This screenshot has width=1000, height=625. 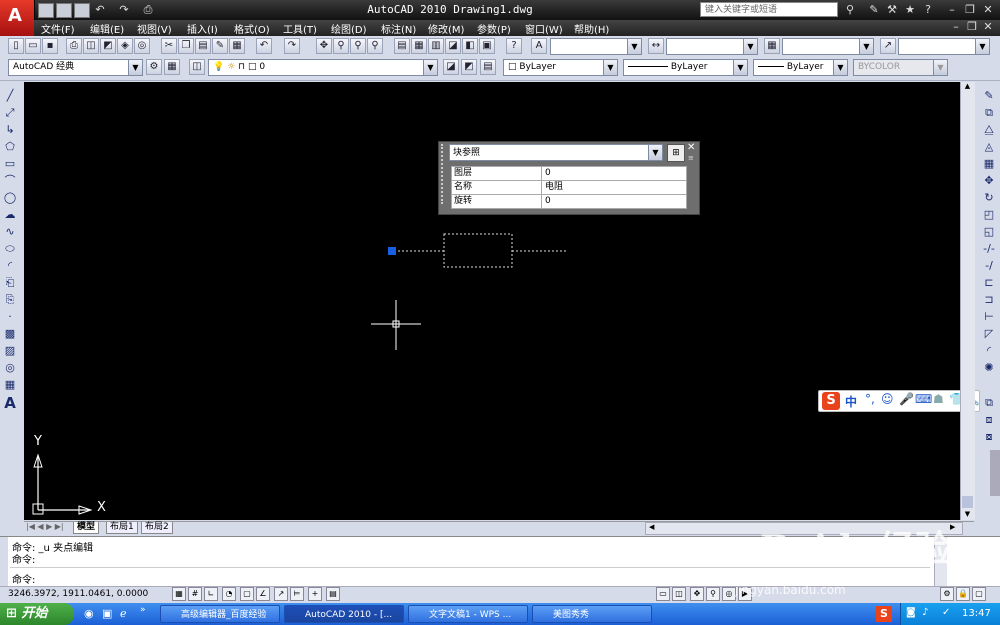 I want to click on plot-icon: ⎙, so click(x=148, y=10).